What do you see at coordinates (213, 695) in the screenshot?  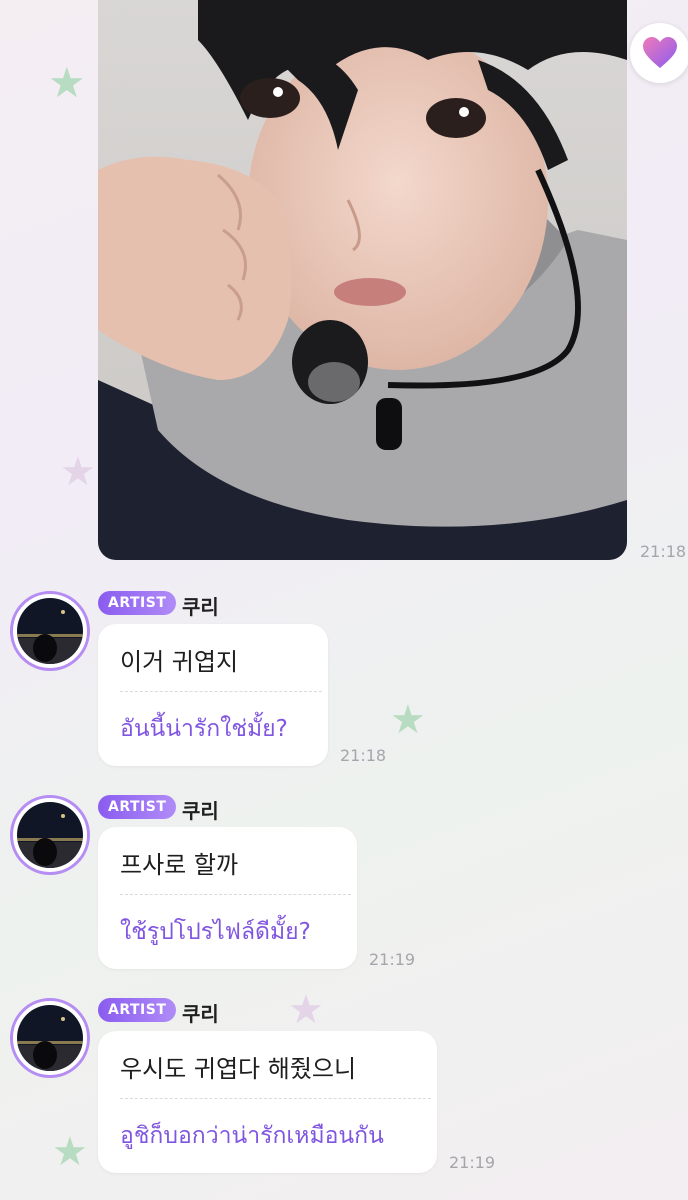 I see `message-bubble: 이거 귀엽지 อันนี้น่ารักใช่มั้ย?` at bounding box center [213, 695].